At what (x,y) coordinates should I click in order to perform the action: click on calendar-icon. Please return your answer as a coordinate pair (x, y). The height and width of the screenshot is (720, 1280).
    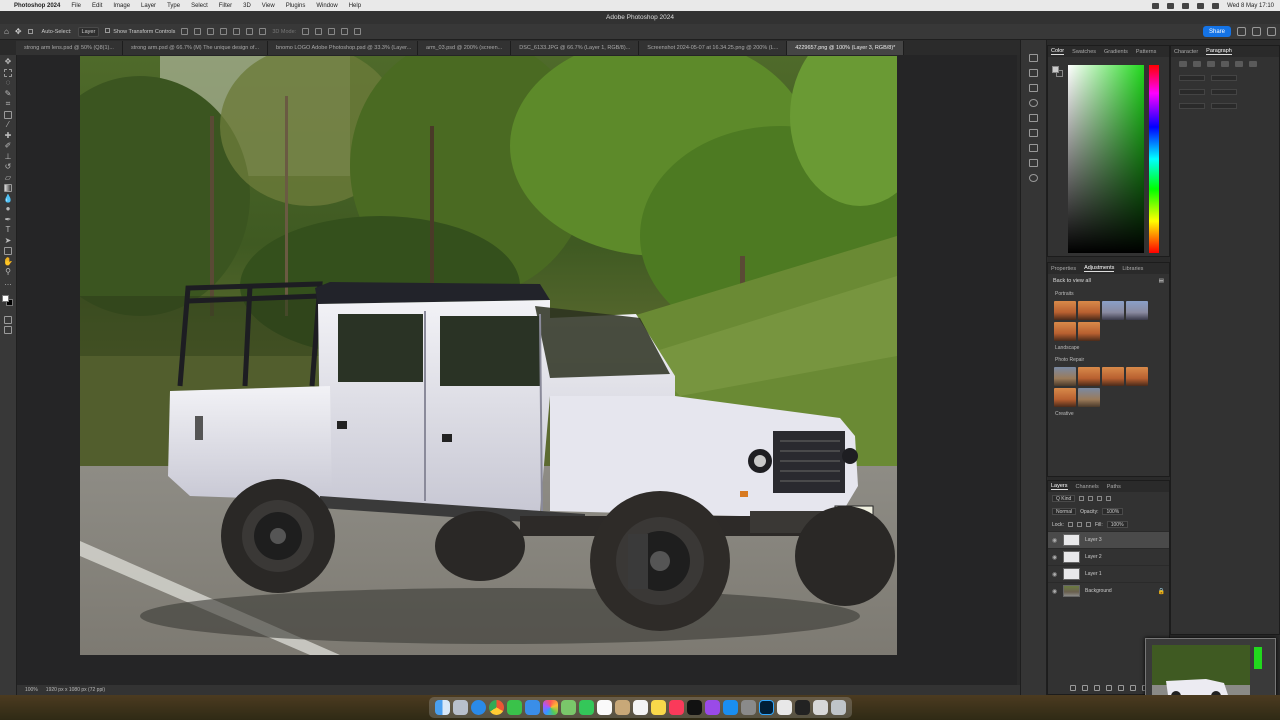
    Looking at the image, I should click on (604, 707).